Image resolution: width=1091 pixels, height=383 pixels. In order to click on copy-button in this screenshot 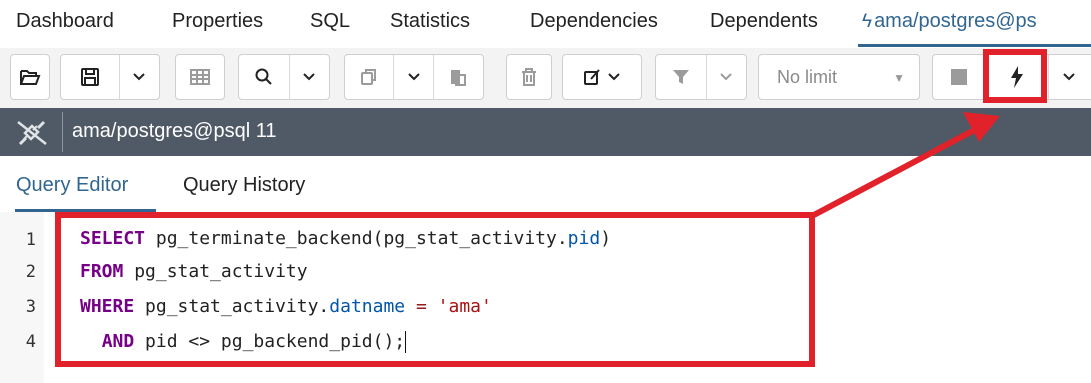, I will do `click(370, 77)`.